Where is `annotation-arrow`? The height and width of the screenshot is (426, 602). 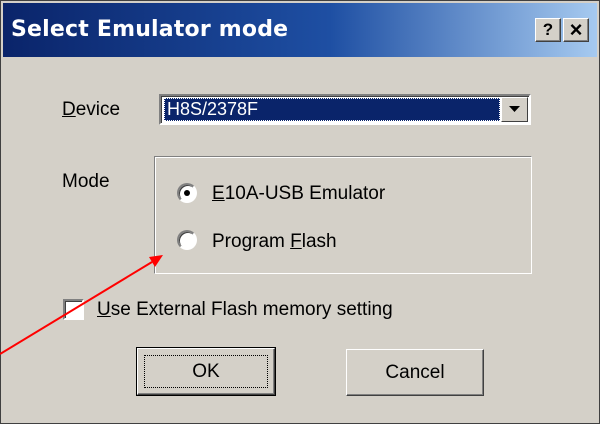 annotation-arrow is located at coordinates (81, 305).